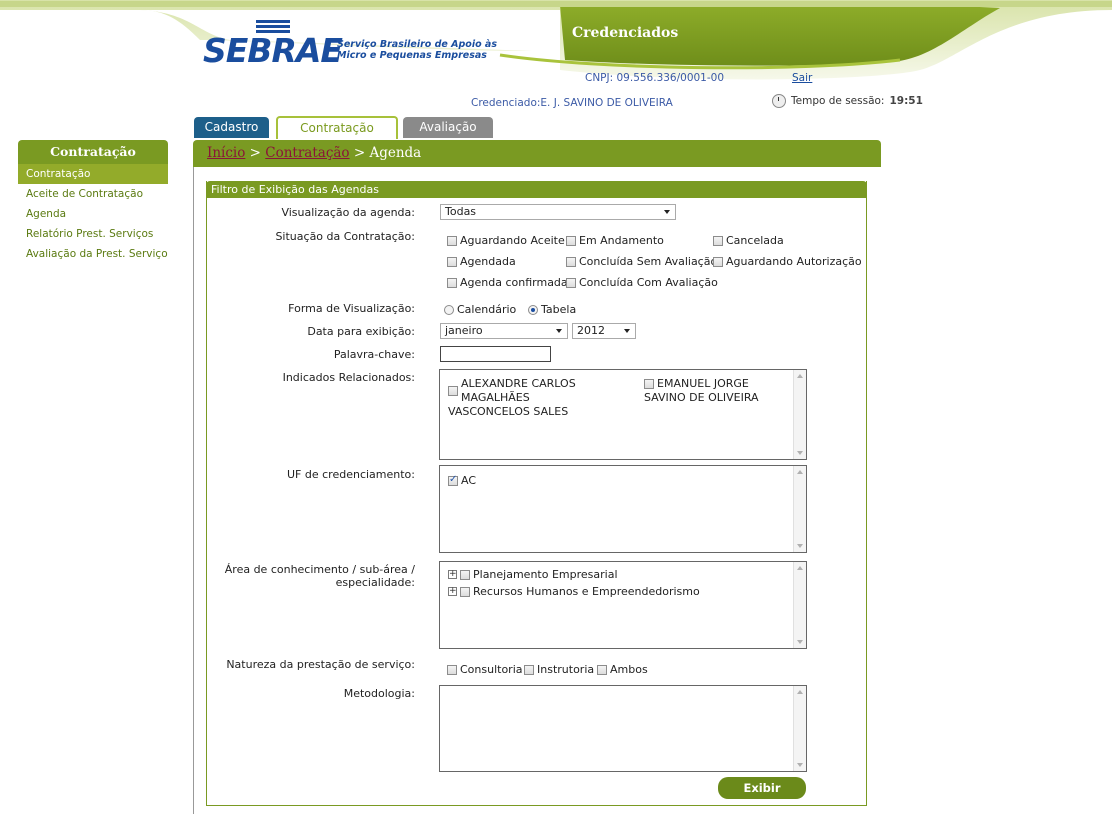 The width and height of the screenshot is (1112, 814). What do you see at coordinates (379, 693) in the screenshot?
I see `metodologia-label: Metodologia:` at bounding box center [379, 693].